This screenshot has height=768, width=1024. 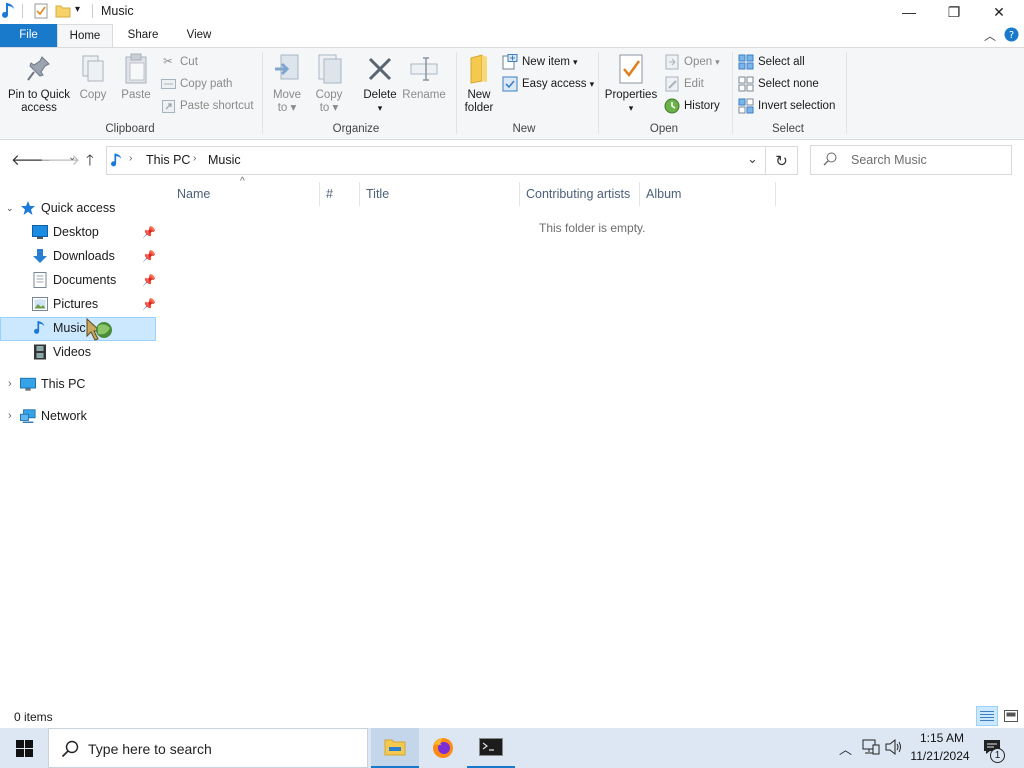 I want to click on desktop-icon, so click(x=40, y=232).